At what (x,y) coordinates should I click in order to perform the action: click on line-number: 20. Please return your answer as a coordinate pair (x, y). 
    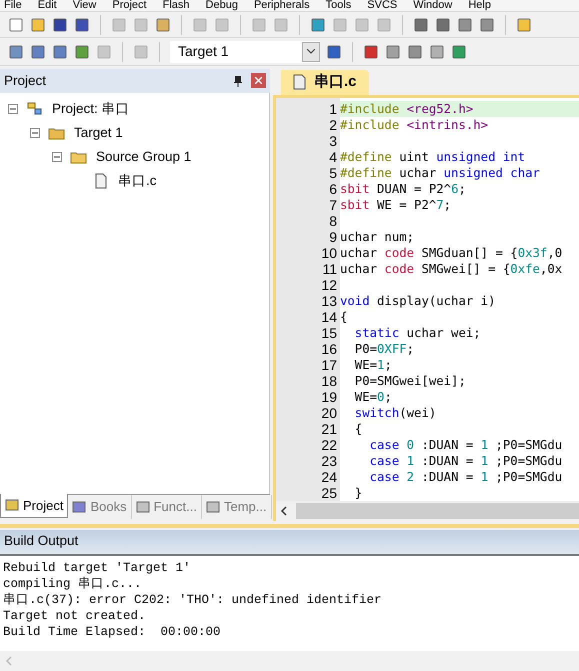
    Looking at the image, I should click on (329, 412).